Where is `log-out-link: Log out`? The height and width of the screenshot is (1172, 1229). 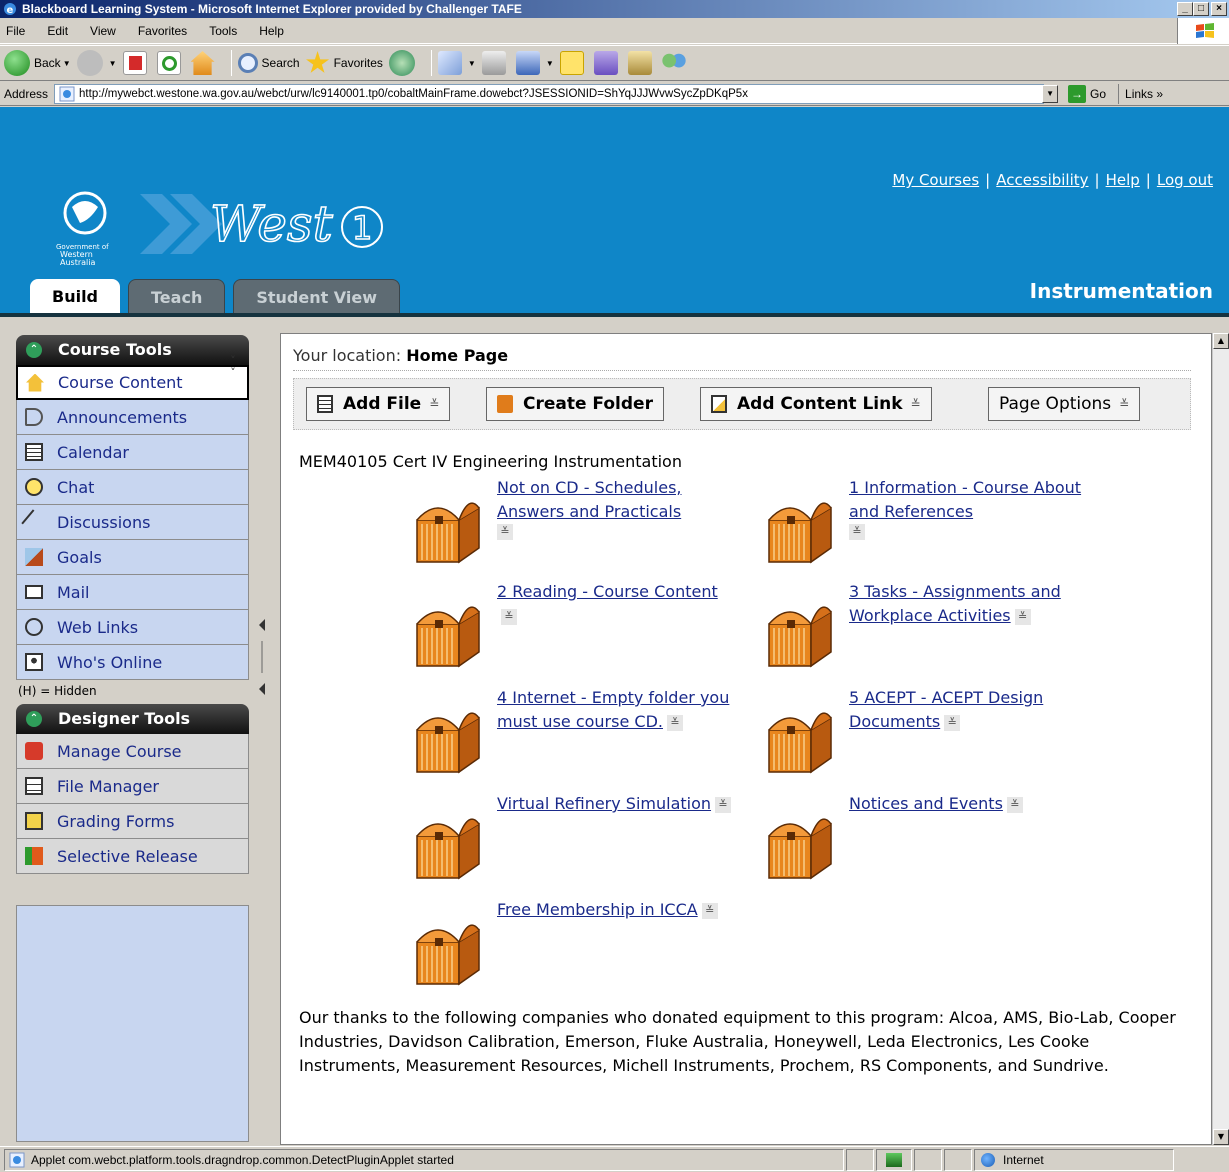
log-out-link: Log out is located at coordinates (1185, 180).